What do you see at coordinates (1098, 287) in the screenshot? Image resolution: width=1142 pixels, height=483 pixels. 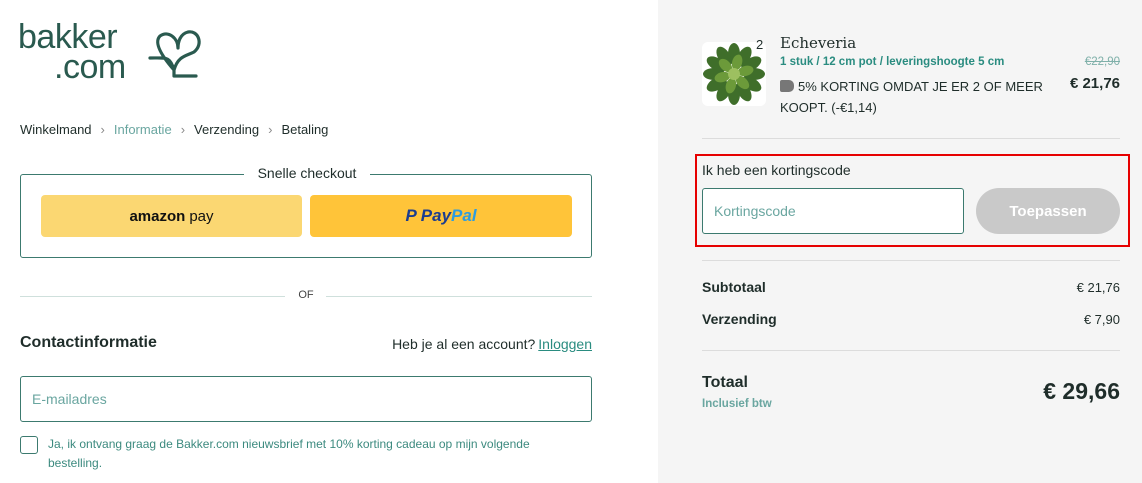 I see `subtotal-value: € 21,76` at bounding box center [1098, 287].